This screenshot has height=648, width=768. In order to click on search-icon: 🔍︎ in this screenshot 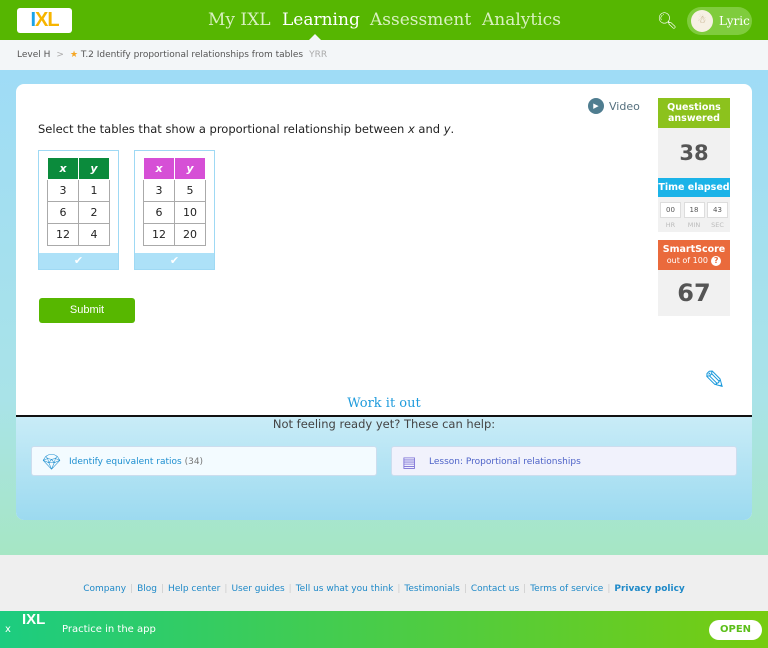, I will do `click(667, 20)`.